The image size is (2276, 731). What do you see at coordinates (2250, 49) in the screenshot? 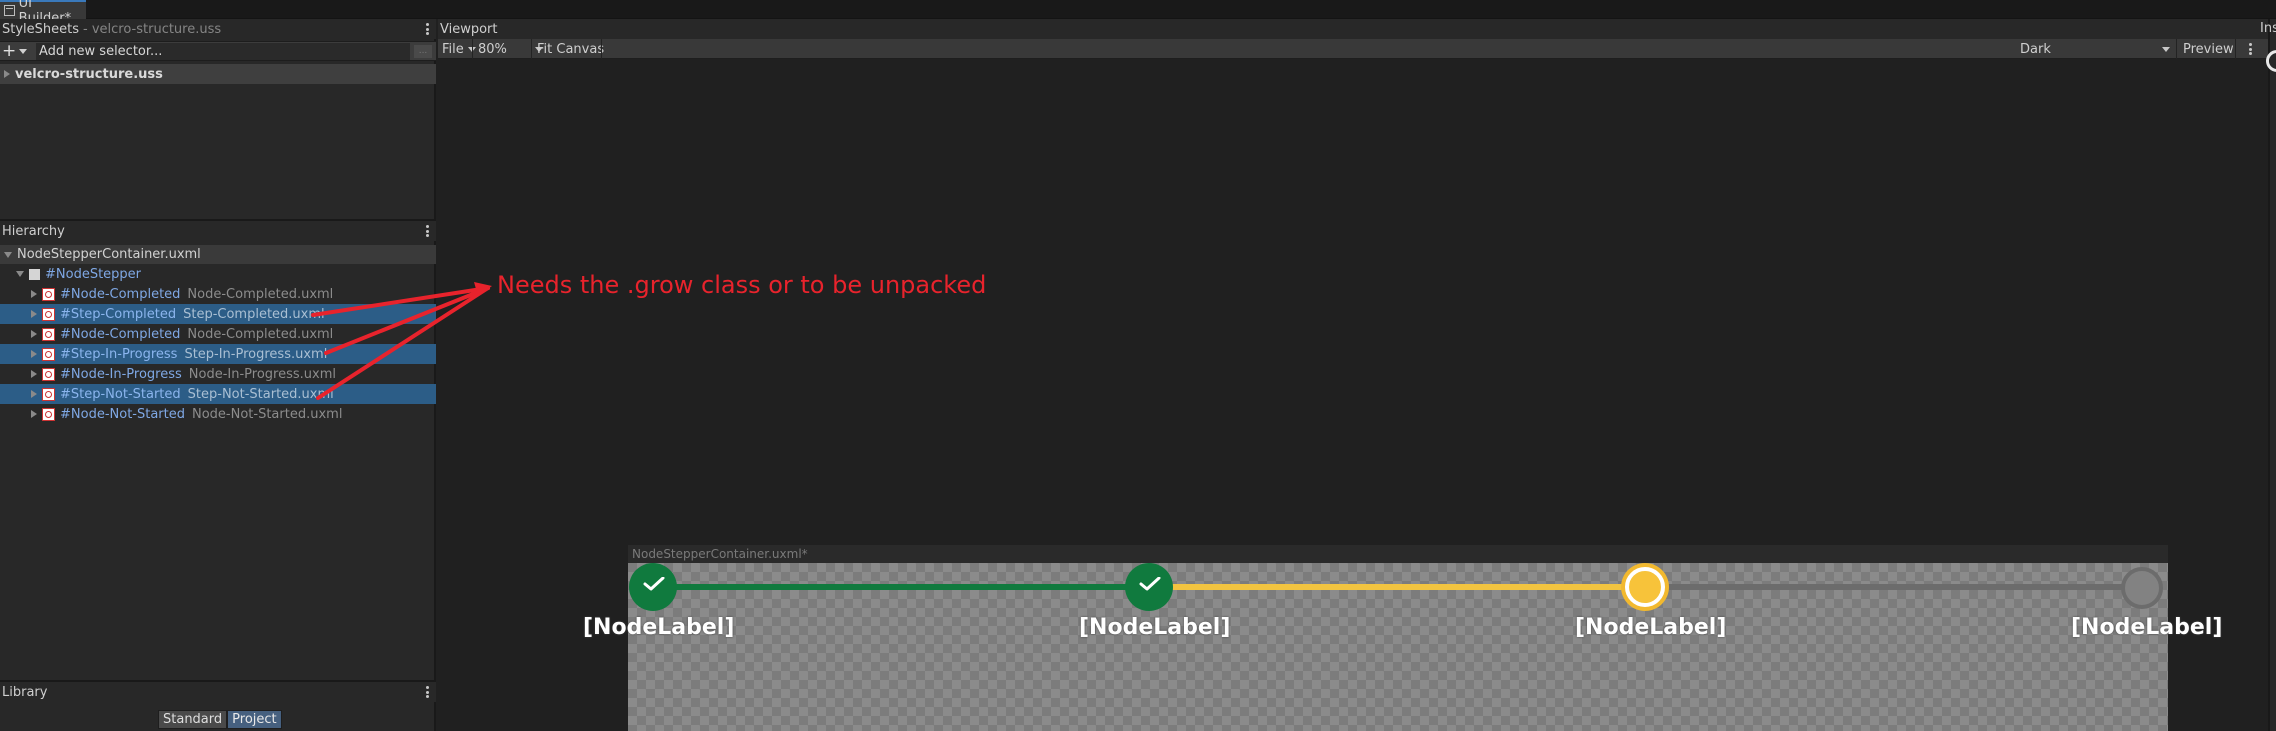
I see `viewport-menu-icon` at bounding box center [2250, 49].